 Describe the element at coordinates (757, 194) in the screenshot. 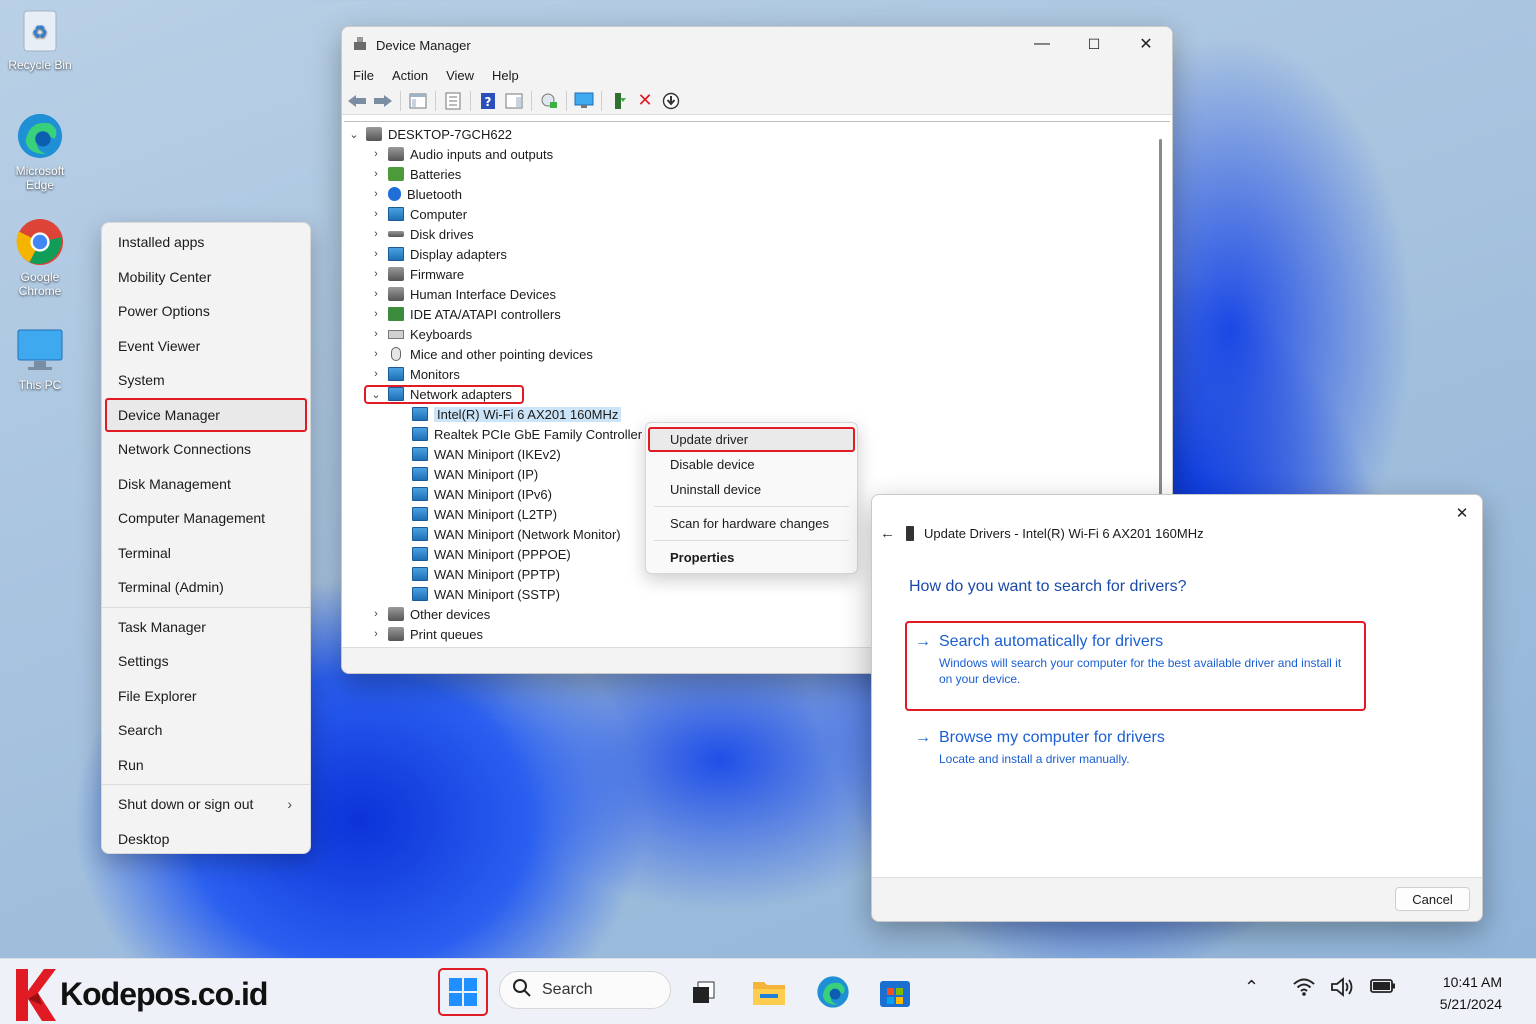

I see `tree-category: › Bluetooth` at that location.